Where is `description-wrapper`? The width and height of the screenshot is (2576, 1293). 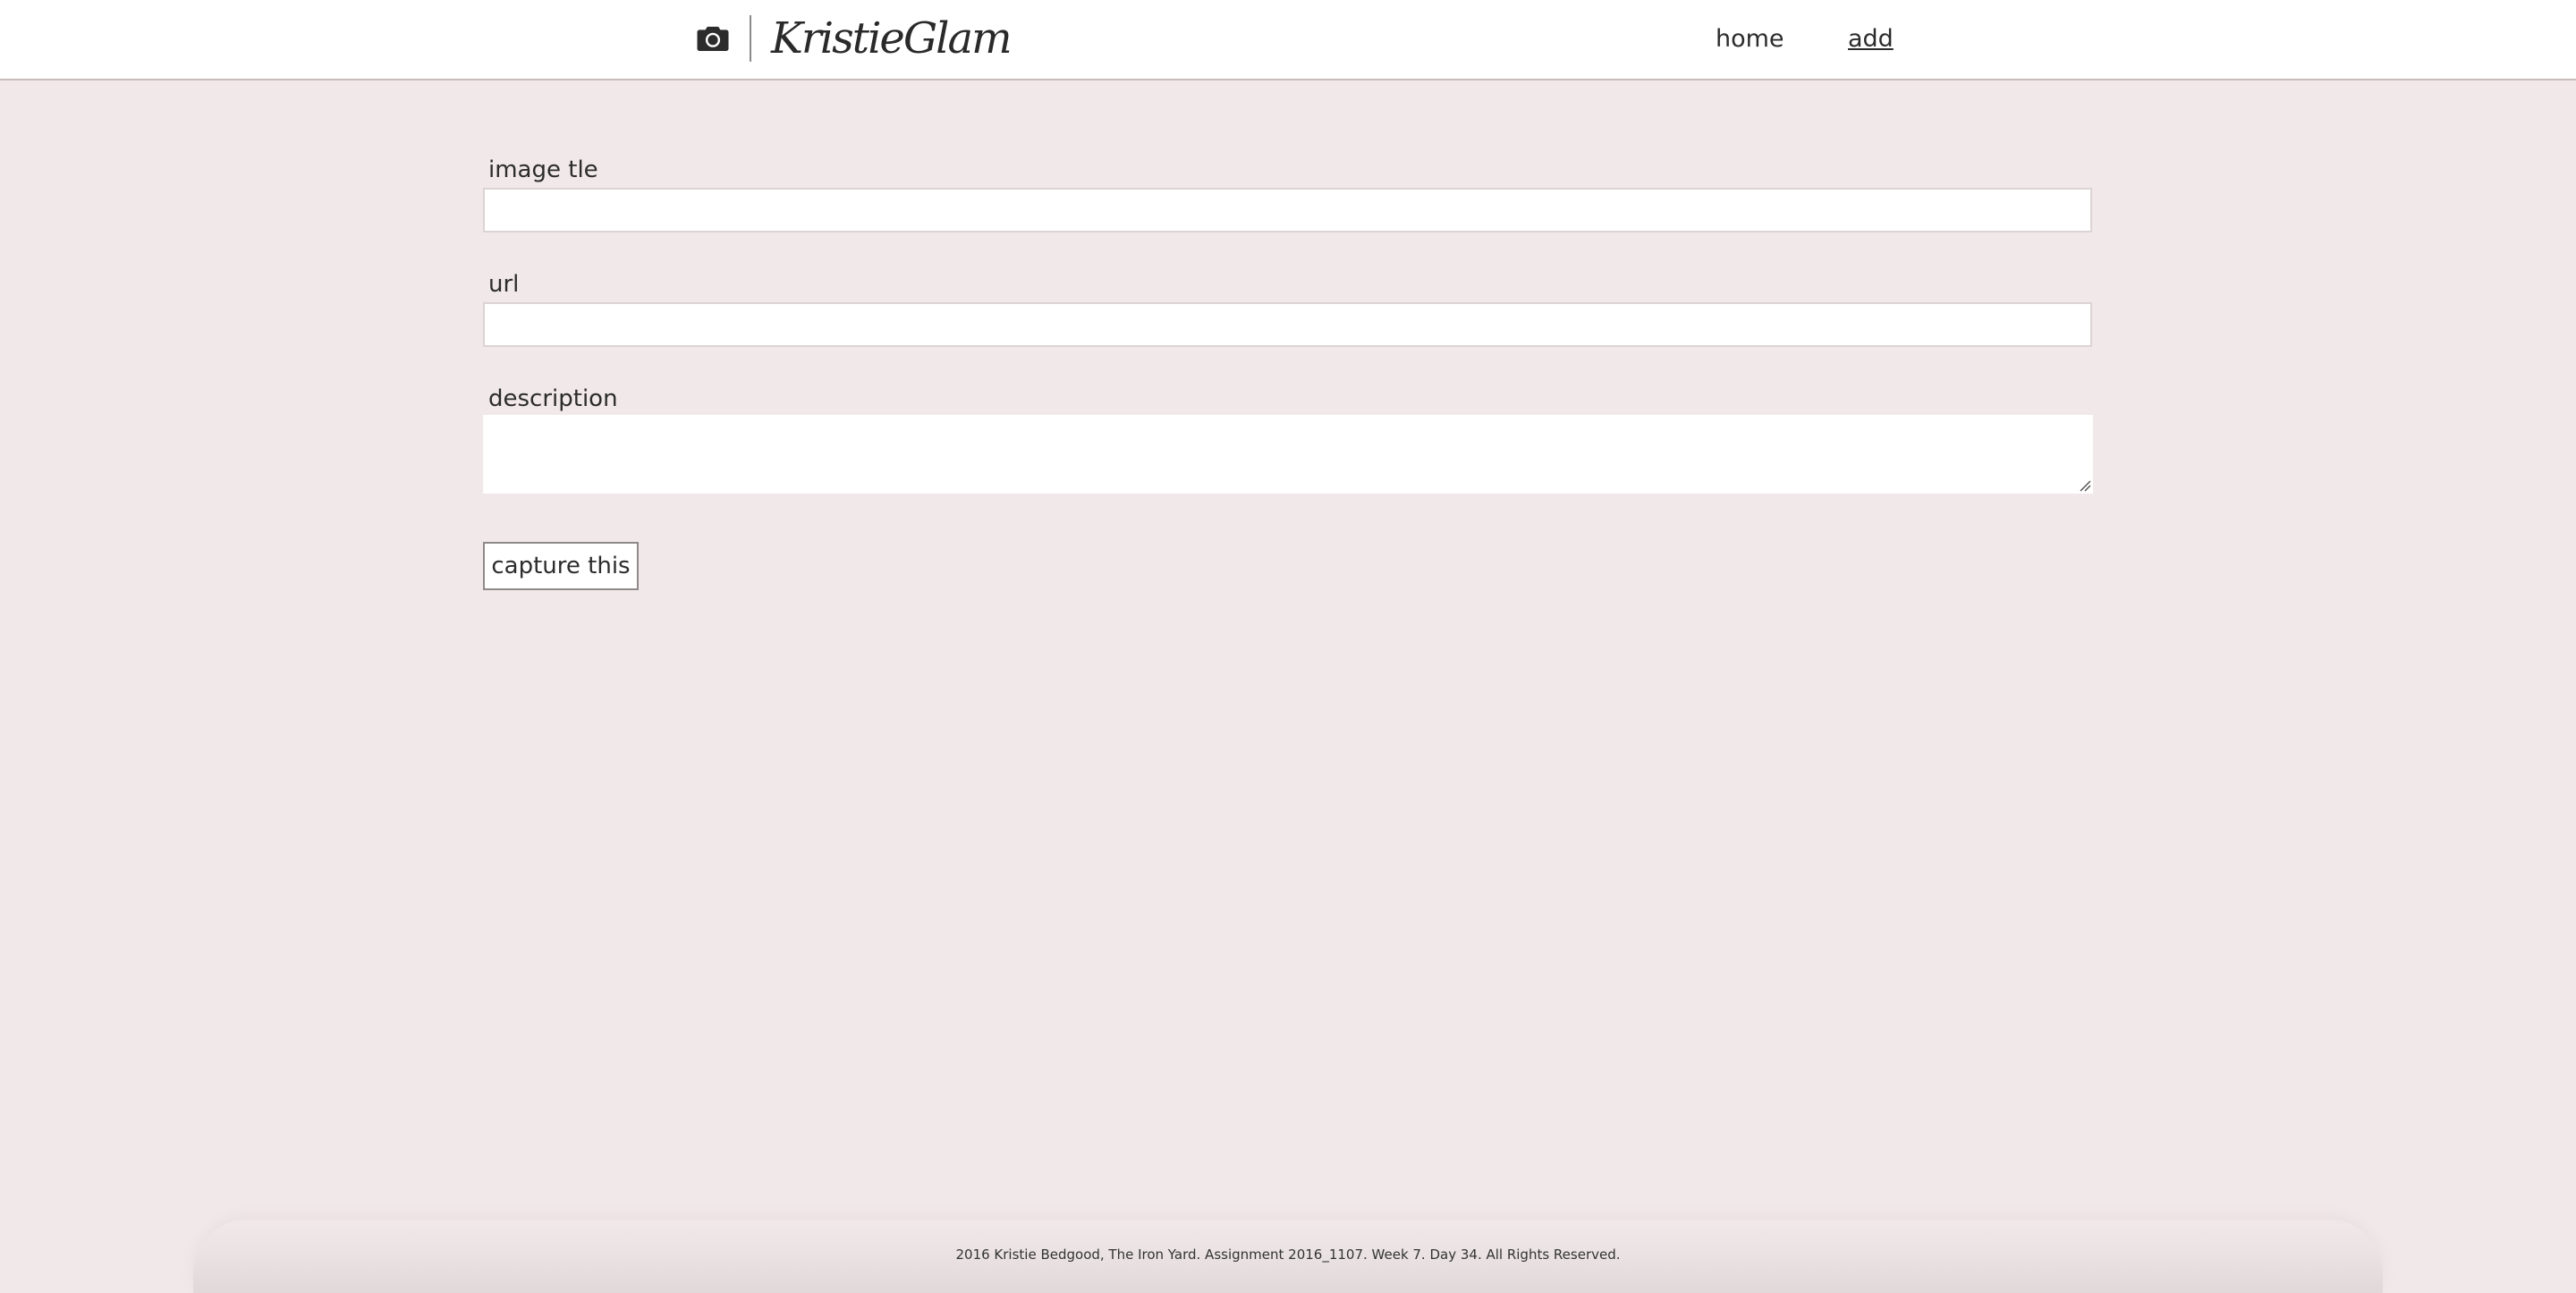
description-wrapper is located at coordinates (1288, 455).